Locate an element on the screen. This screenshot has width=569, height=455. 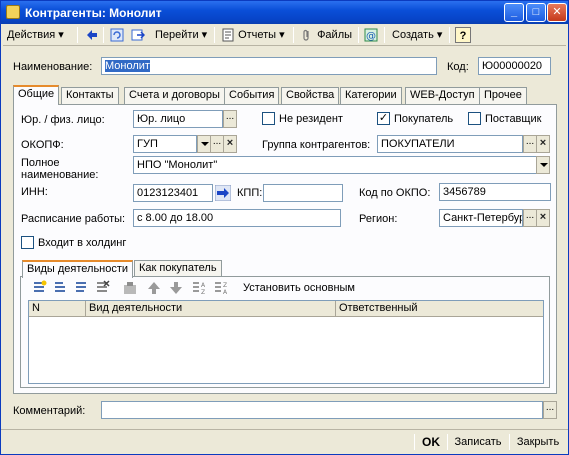
okpo-field: 3456789 is located at coordinates (495, 192).